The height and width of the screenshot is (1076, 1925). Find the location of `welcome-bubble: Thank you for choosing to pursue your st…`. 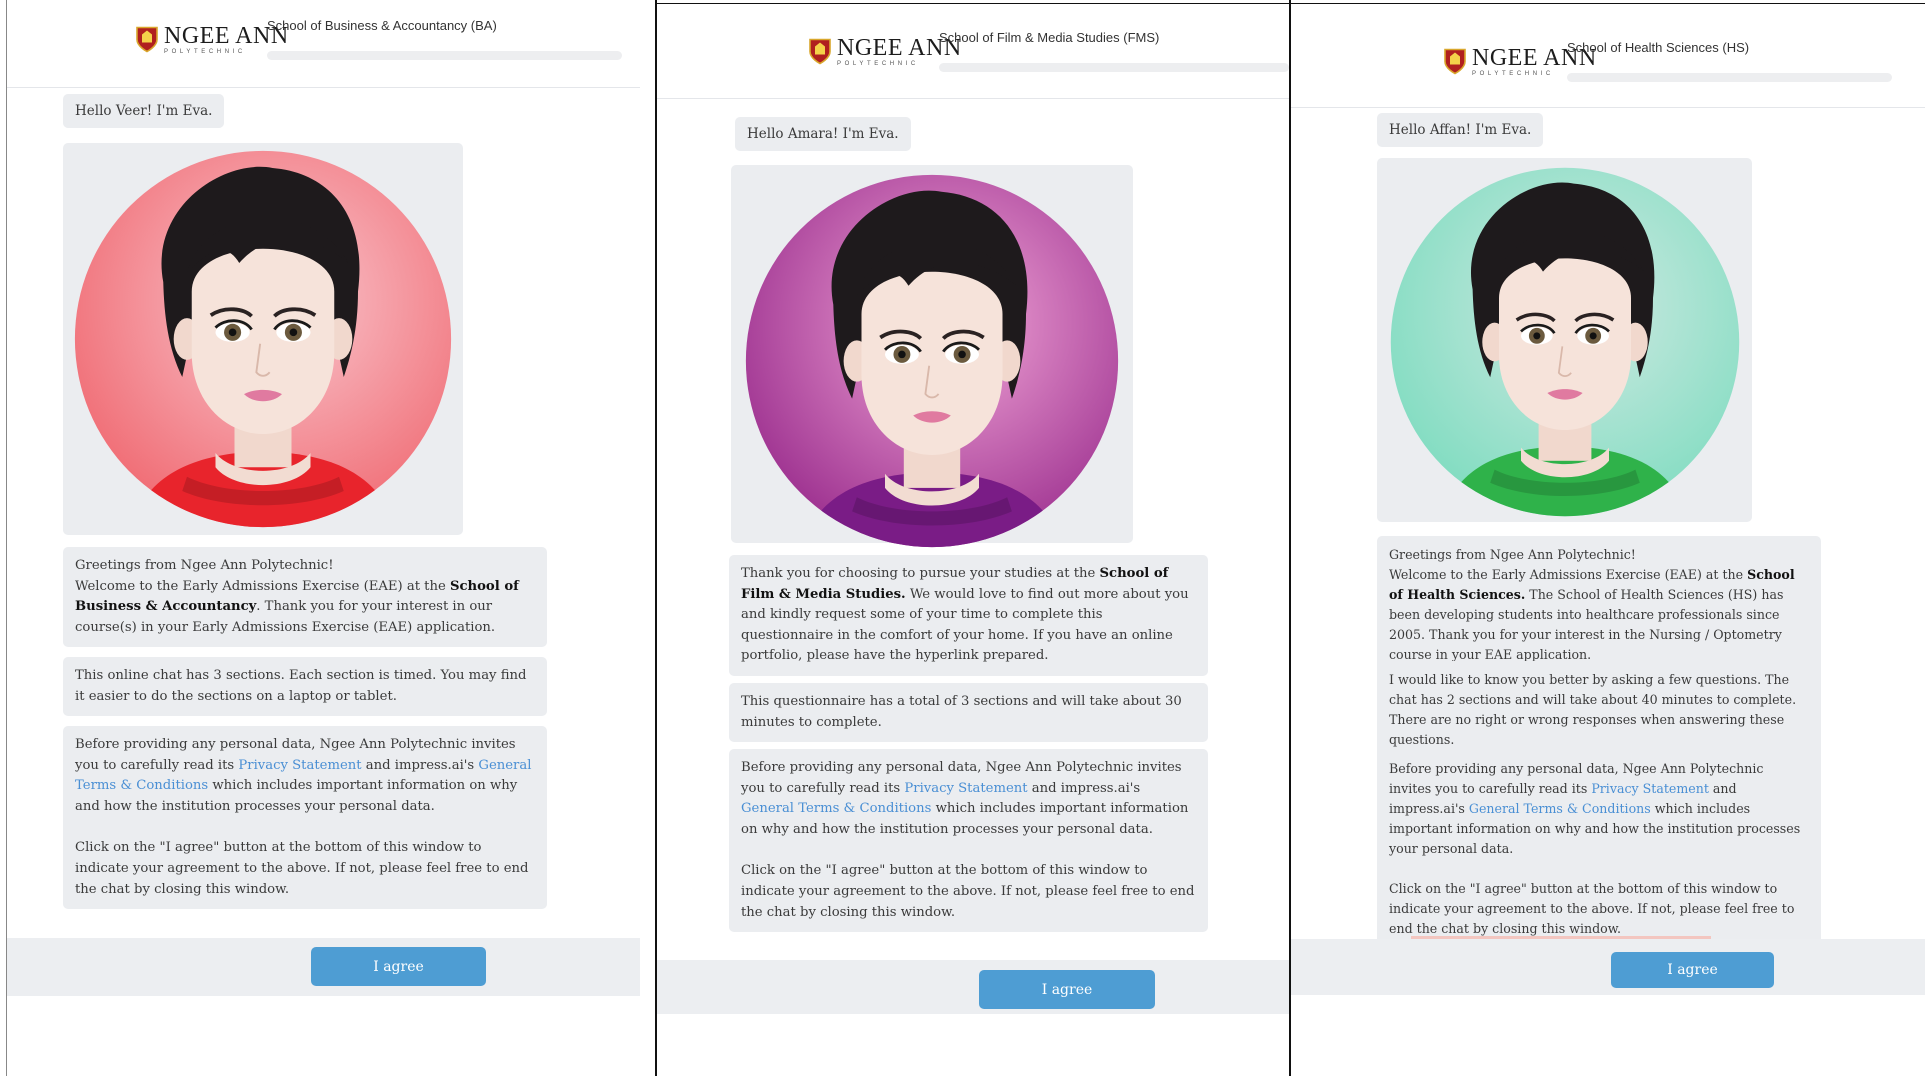

welcome-bubble: Thank you for choosing to pursue your st… is located at coordinates (968, 615).